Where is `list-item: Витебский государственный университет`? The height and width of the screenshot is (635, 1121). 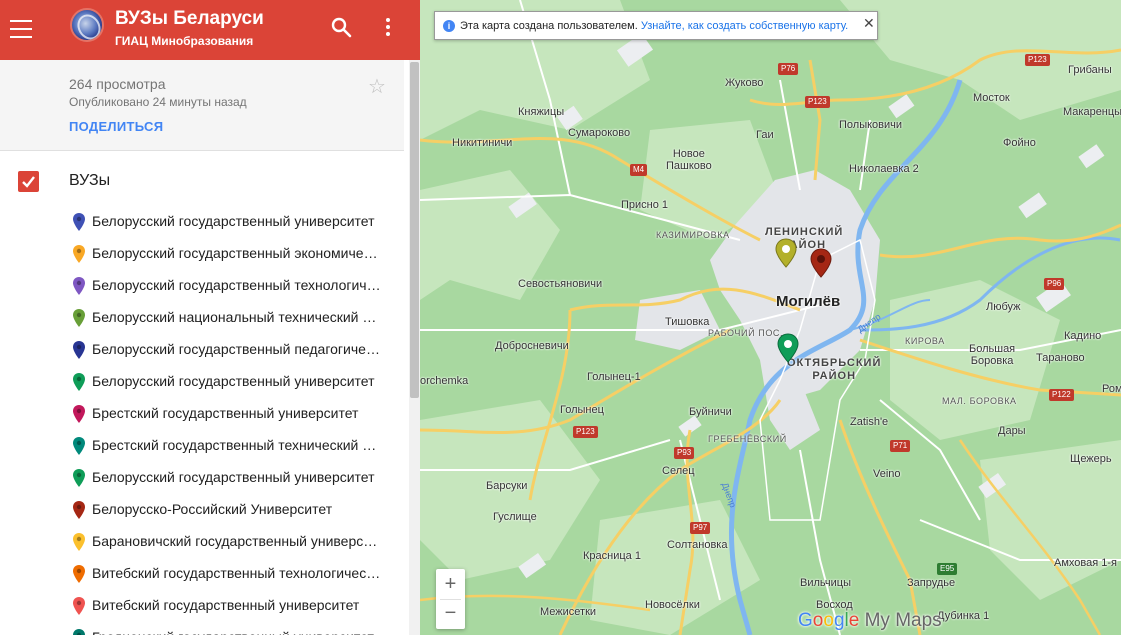
list-item: Витебский государственный университет is located at coordinates (202, 605).